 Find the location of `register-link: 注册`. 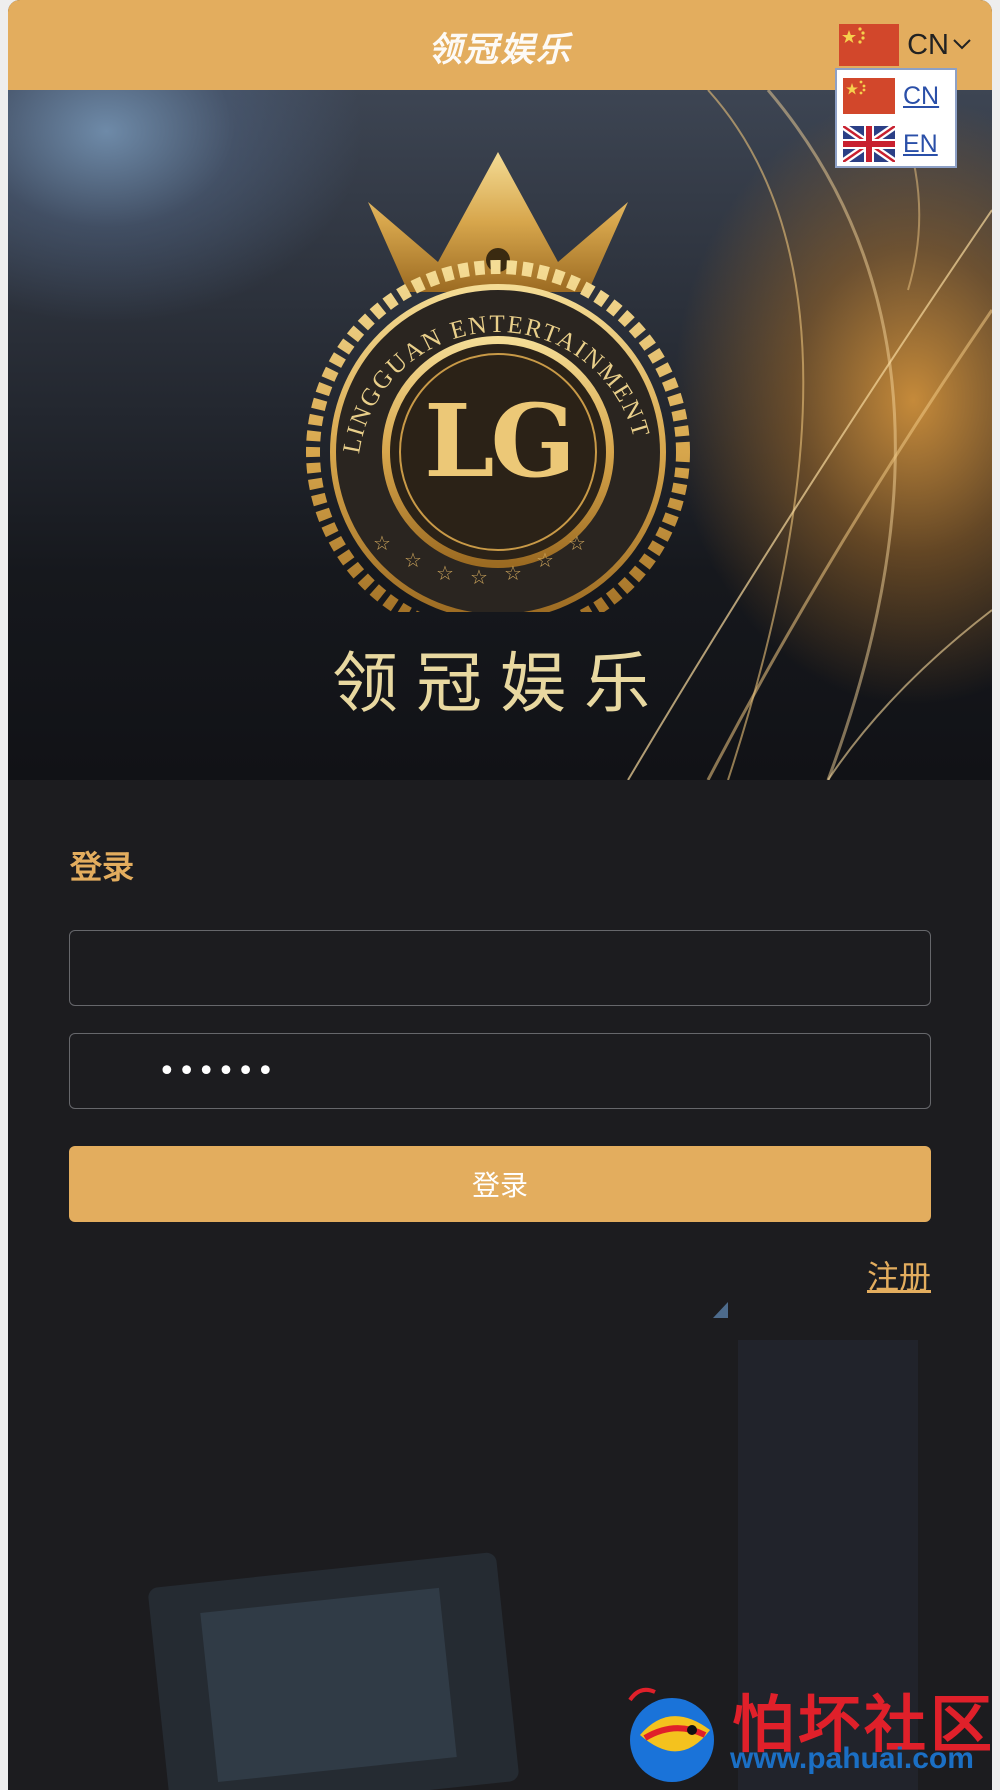

register-link: 注册 is located at coordinates (899, 1275).